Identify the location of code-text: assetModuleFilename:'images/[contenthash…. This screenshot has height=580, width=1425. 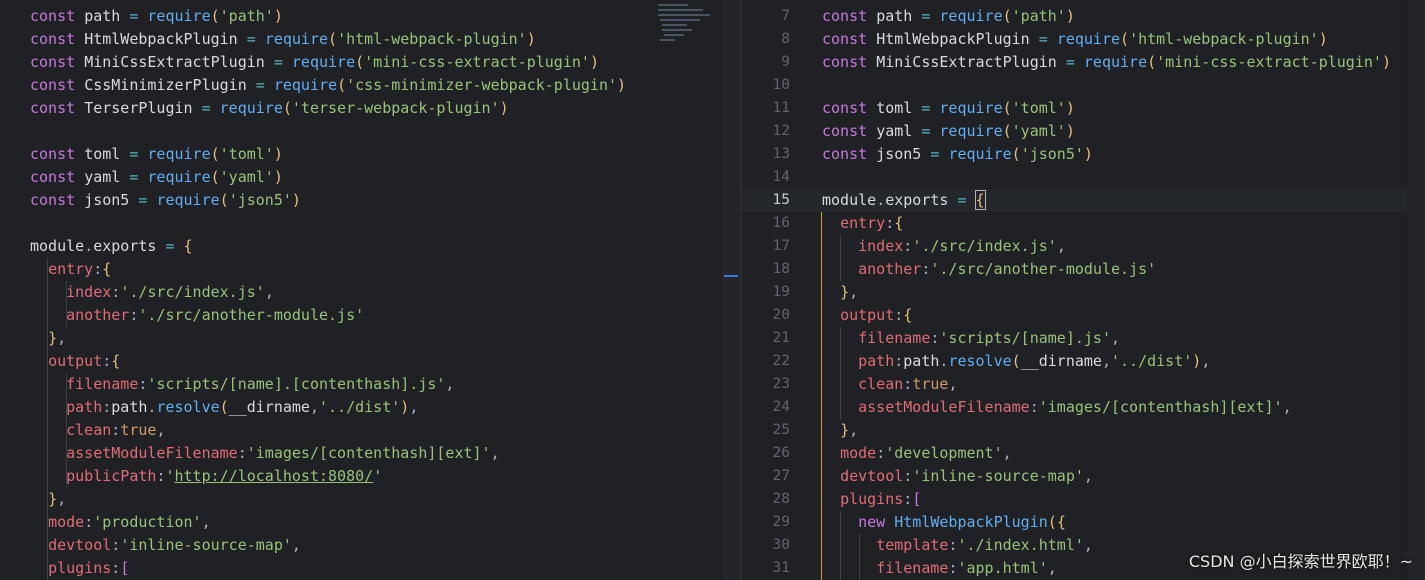
(1075, 407).